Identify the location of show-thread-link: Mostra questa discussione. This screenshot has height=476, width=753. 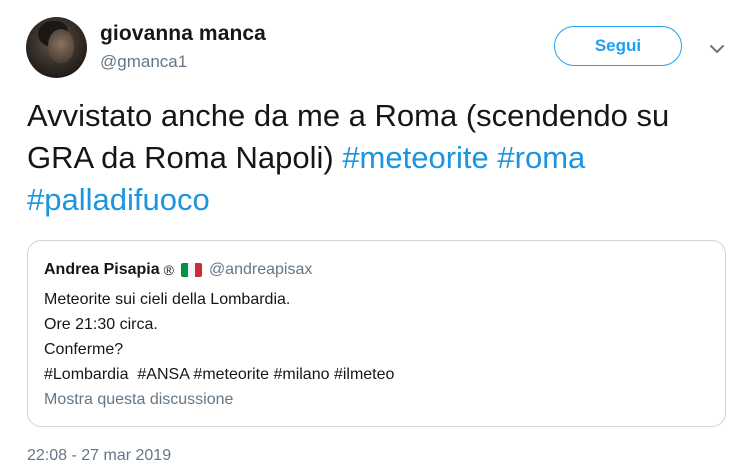
(138, 400).